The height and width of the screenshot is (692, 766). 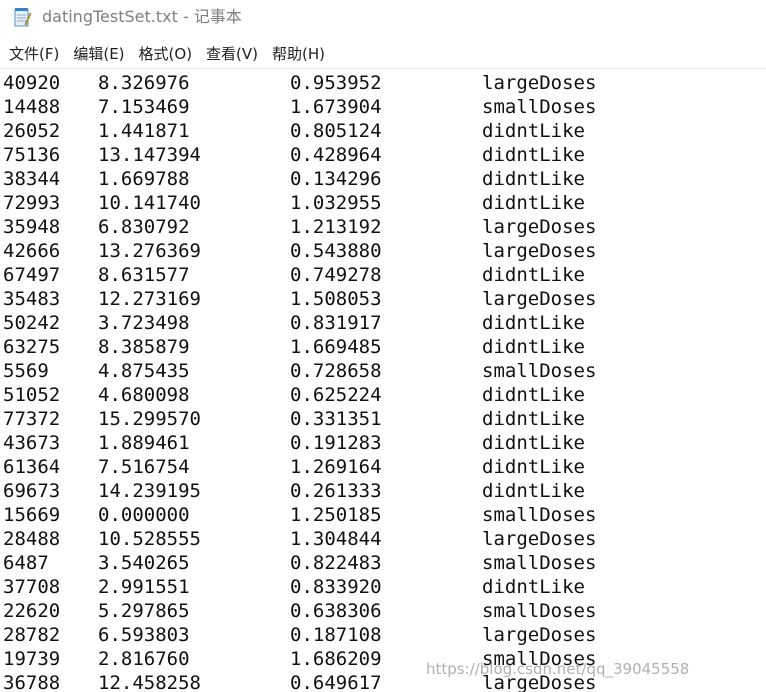 What do you see at coordinates (336, 419) in the screenshot?
I see `text-line-field-2: 0.331351` at bounding box center [336, 419].